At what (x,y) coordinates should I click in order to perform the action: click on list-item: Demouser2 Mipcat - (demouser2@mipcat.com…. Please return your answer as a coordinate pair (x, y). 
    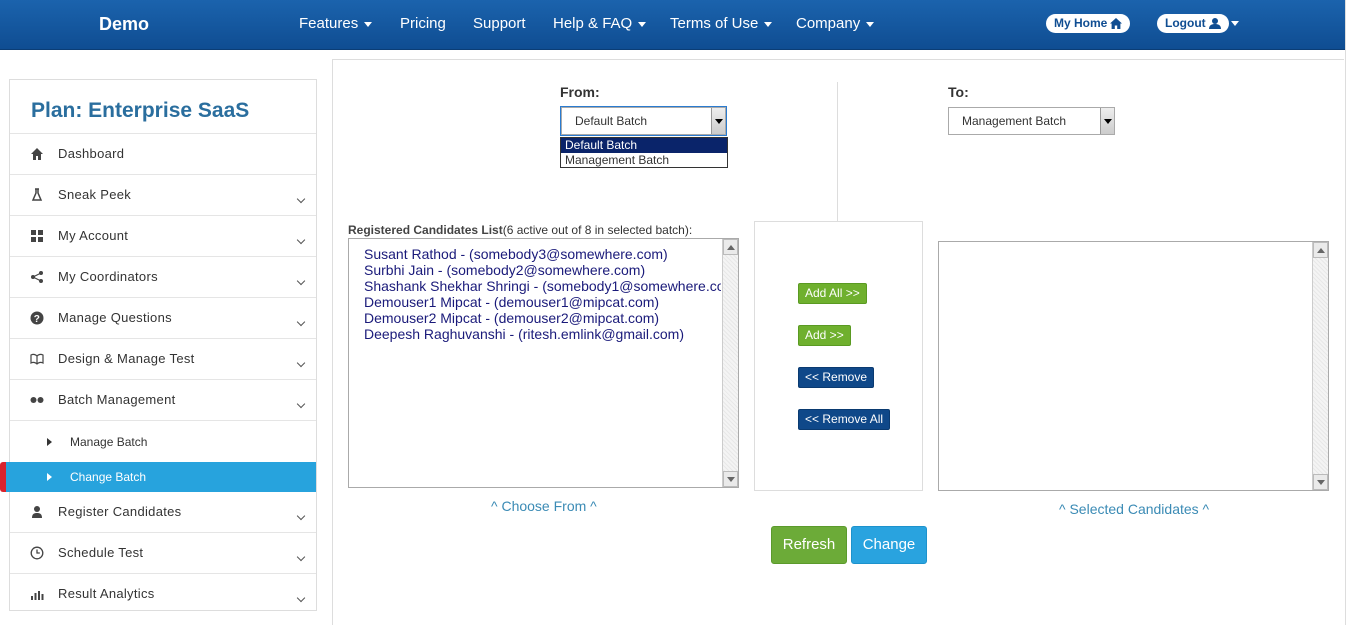
    Looking at the image, I should click on (535, 318).